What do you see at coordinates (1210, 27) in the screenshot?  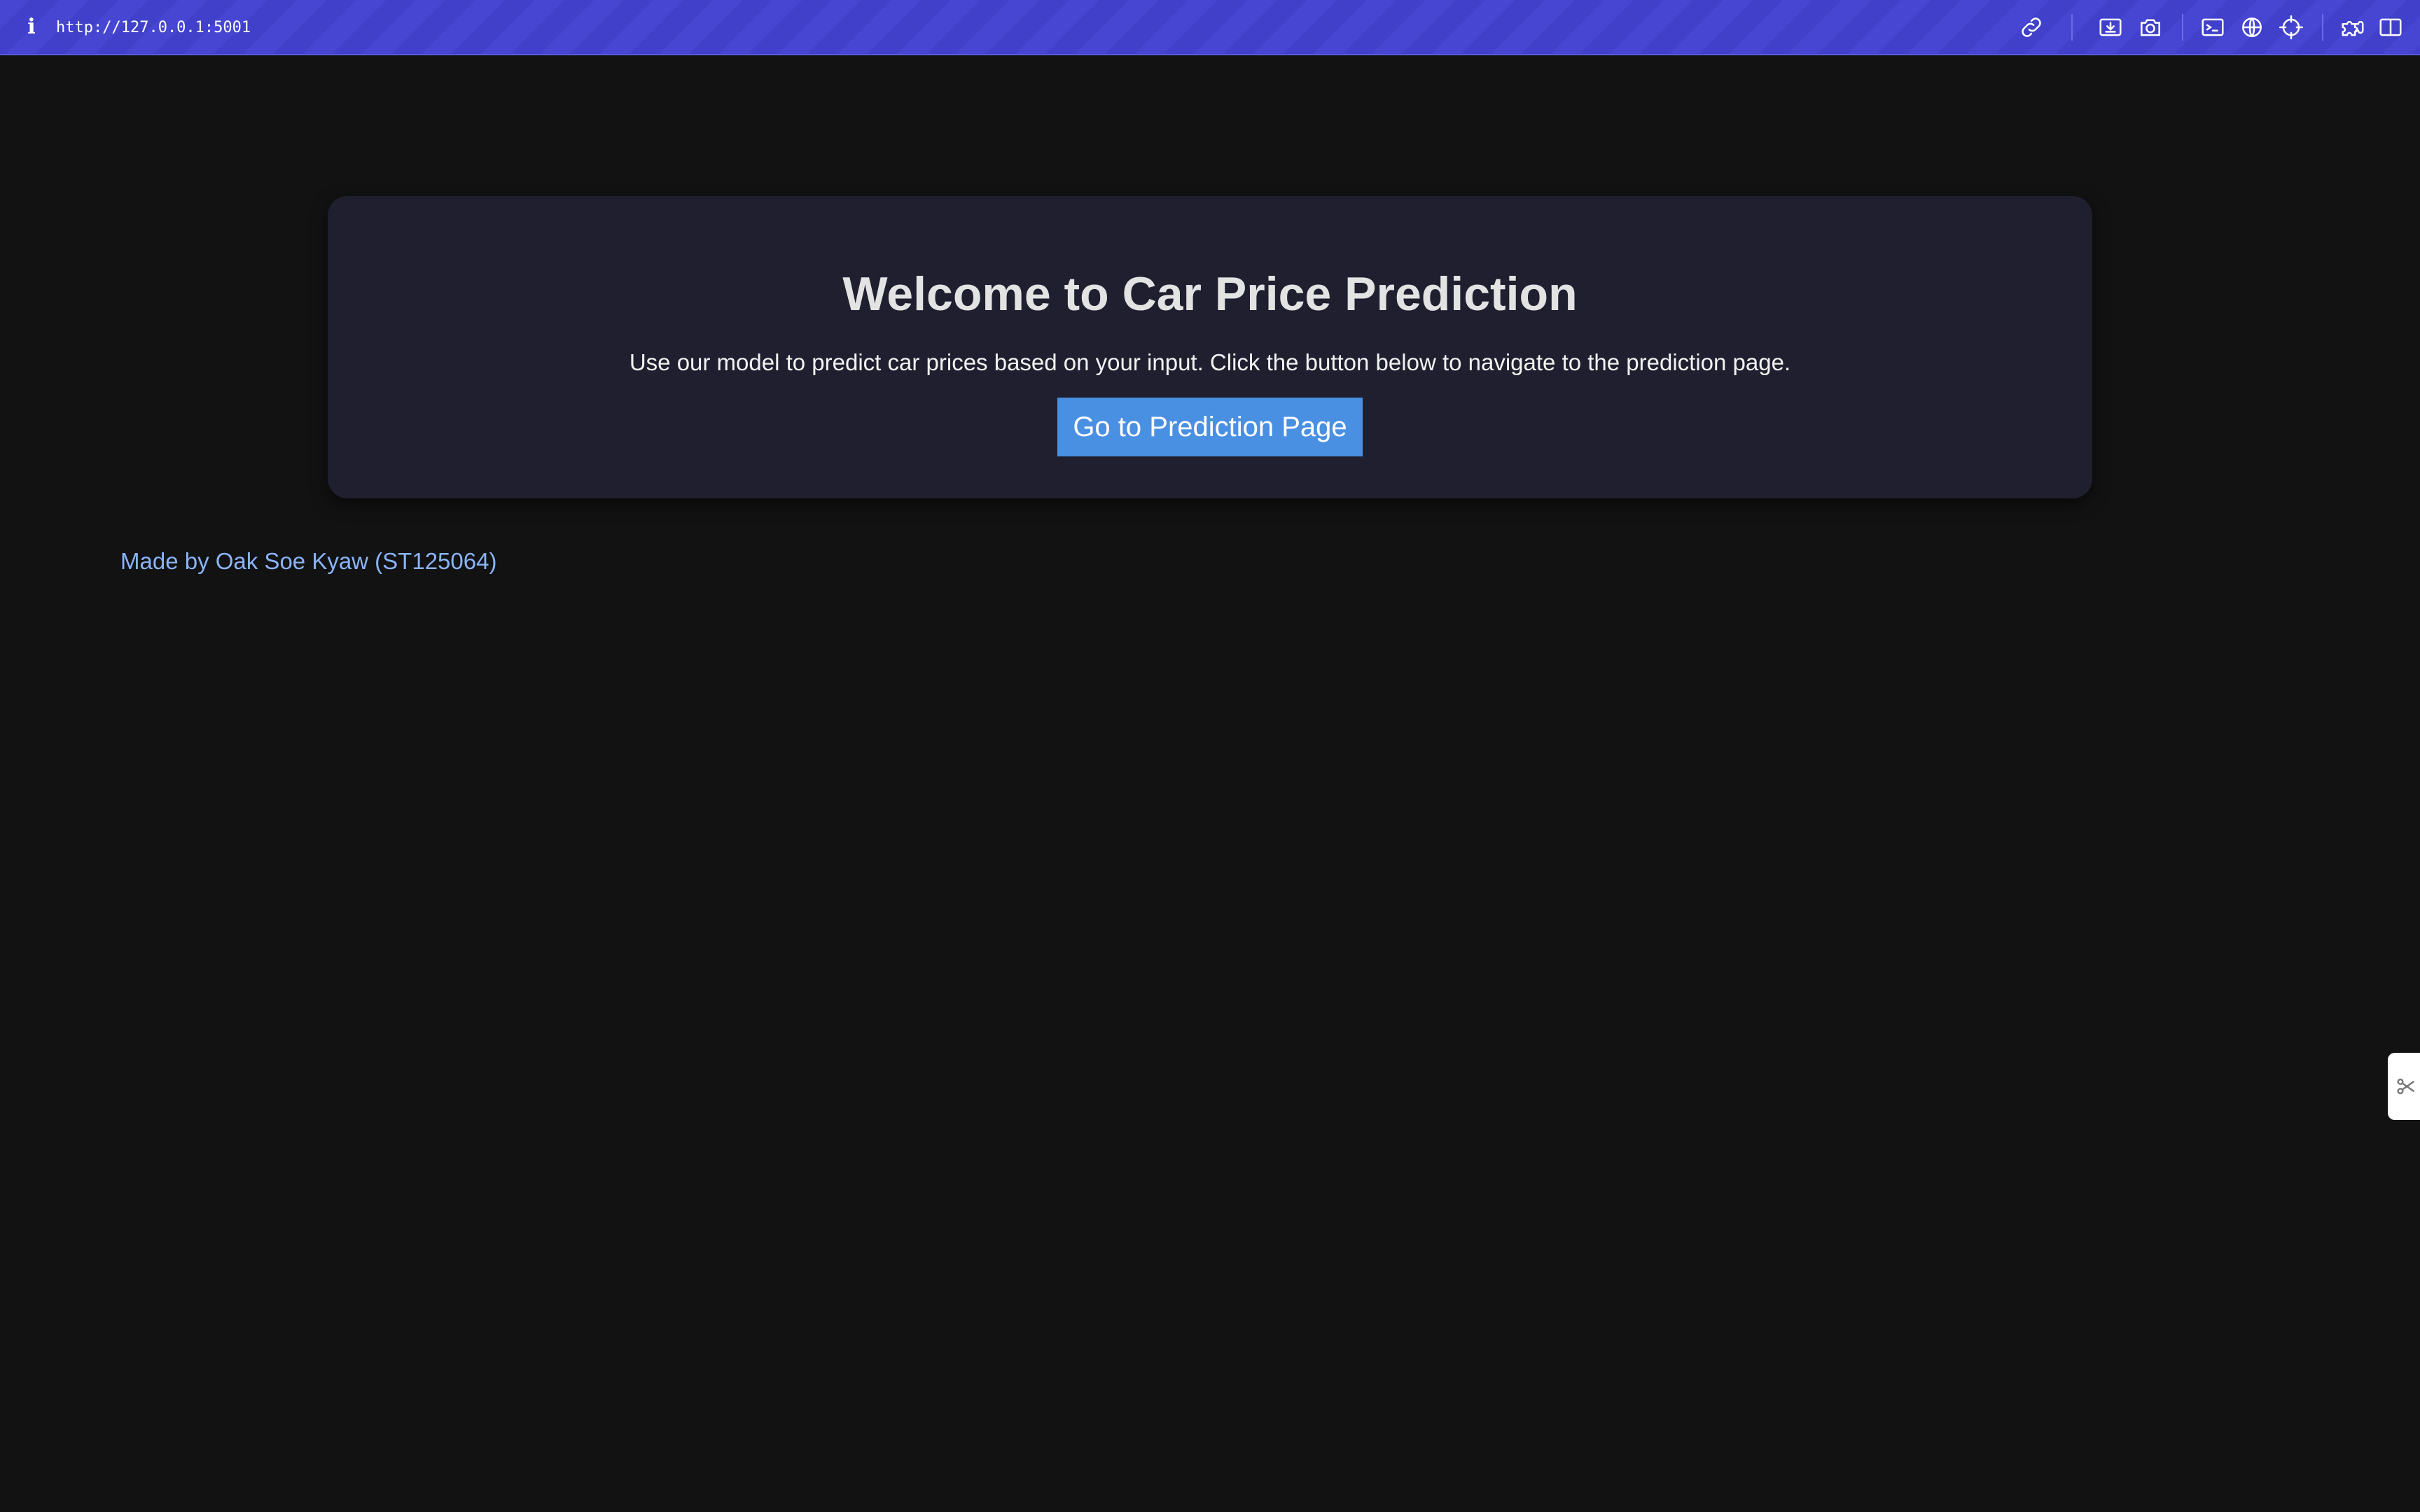 I see `browser-toolbar: i http://127.0.0.1:5001` at bounding box center [1210, 27].